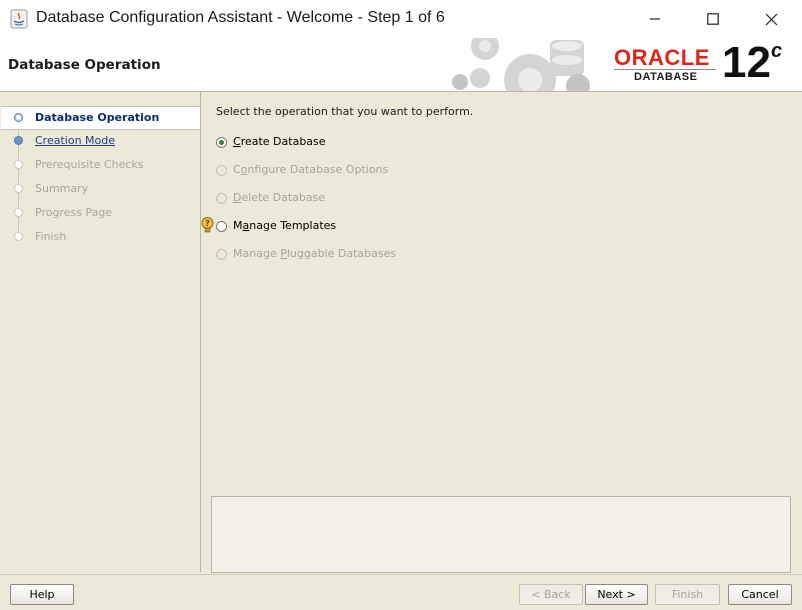  I want to click on lightbulb-hint-icon: ?, so click(207, 225).